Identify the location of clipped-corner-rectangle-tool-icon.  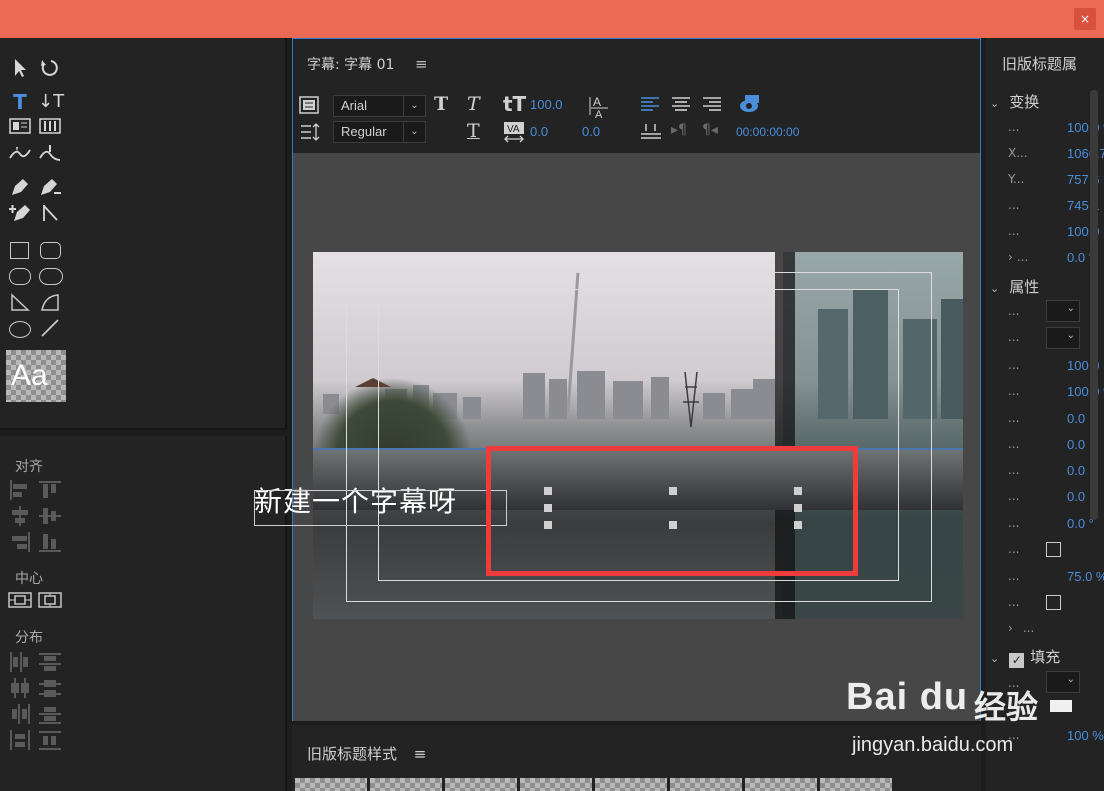
(20, 276).